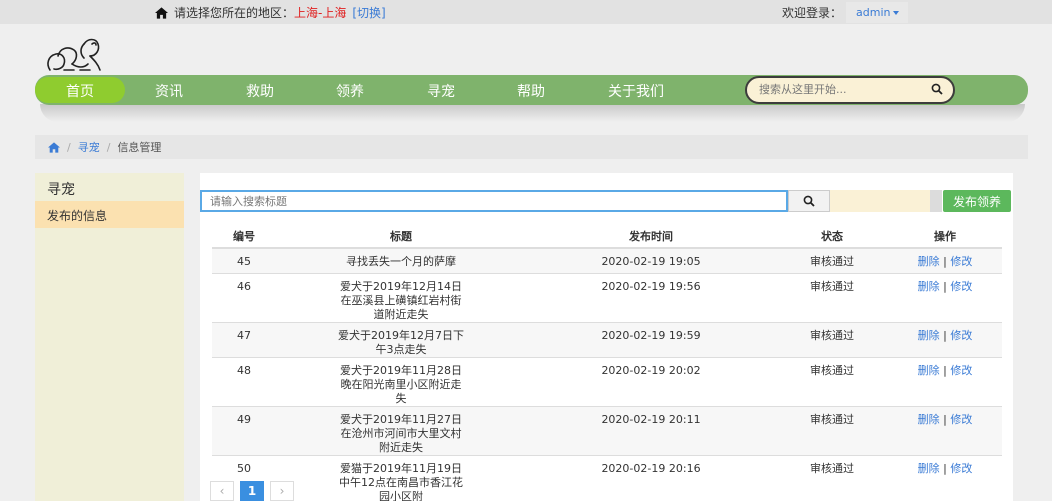 Image resolution: width=1052 pixels, height=501 pixels. Describe the element at coordinates (401, 236) in the screenshot. I see `col-header-title: 标题` at that location.